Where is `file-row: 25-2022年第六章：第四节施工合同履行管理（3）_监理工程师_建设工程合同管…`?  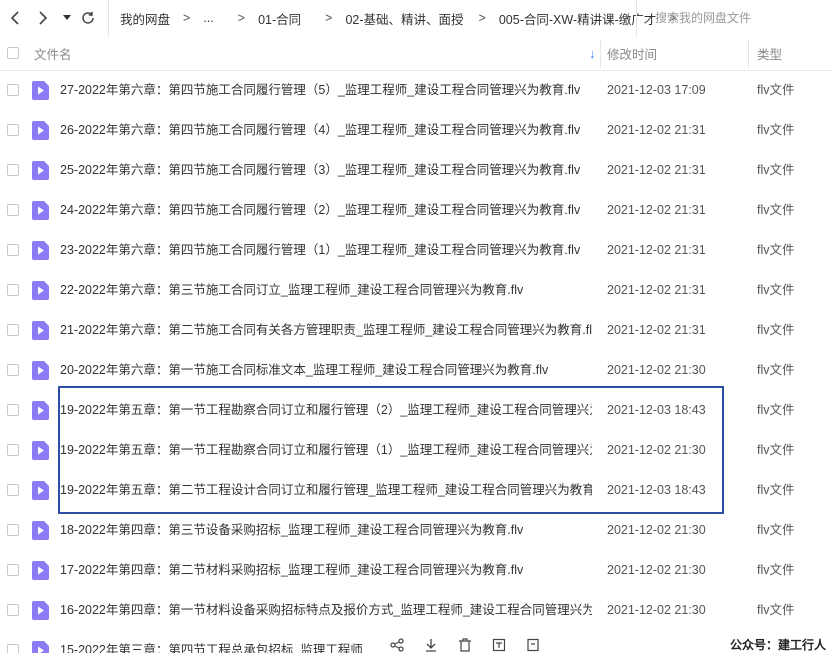 file-row: 25-2022年第六章：第四节施工合同履行管理（3）_监理工程师_建设工程合同管… is located at coordinates (416, 170).